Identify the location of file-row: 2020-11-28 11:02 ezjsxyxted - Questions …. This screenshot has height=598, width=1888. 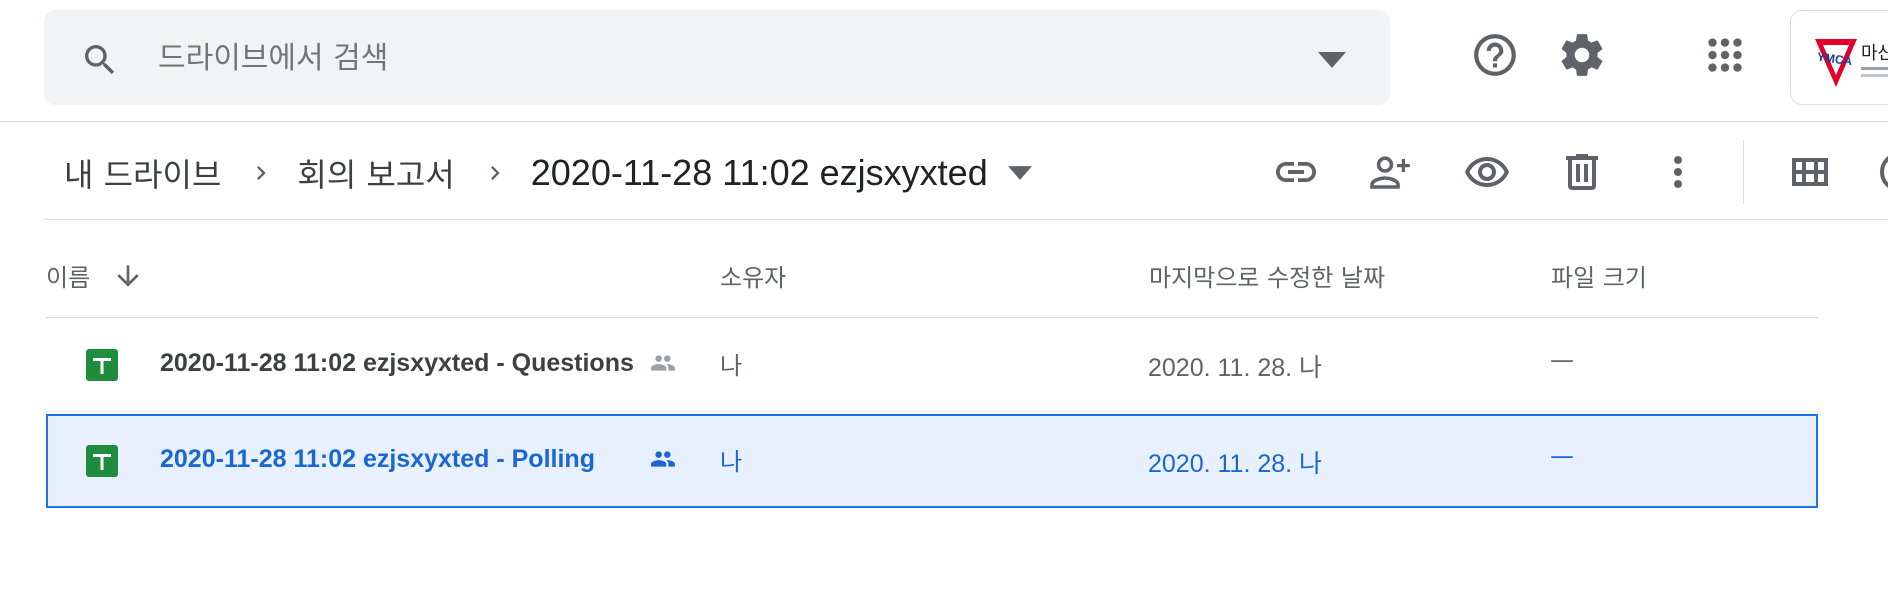
(932, 365).